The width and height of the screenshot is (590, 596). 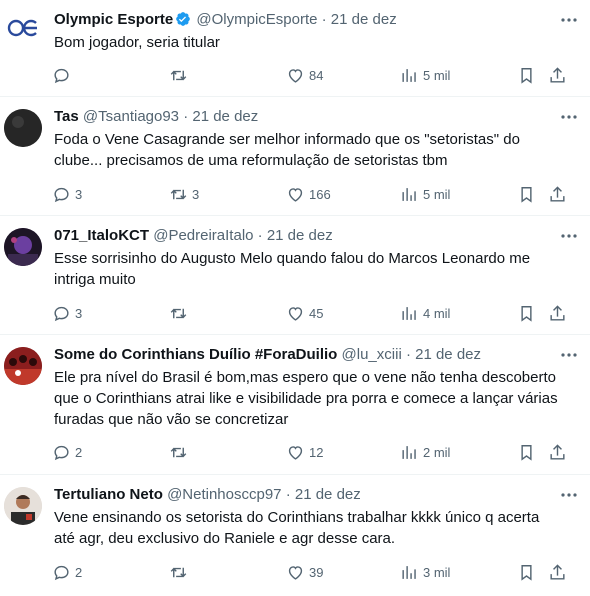 I want to click on author-name: Tas, so click(x=66, y=116).